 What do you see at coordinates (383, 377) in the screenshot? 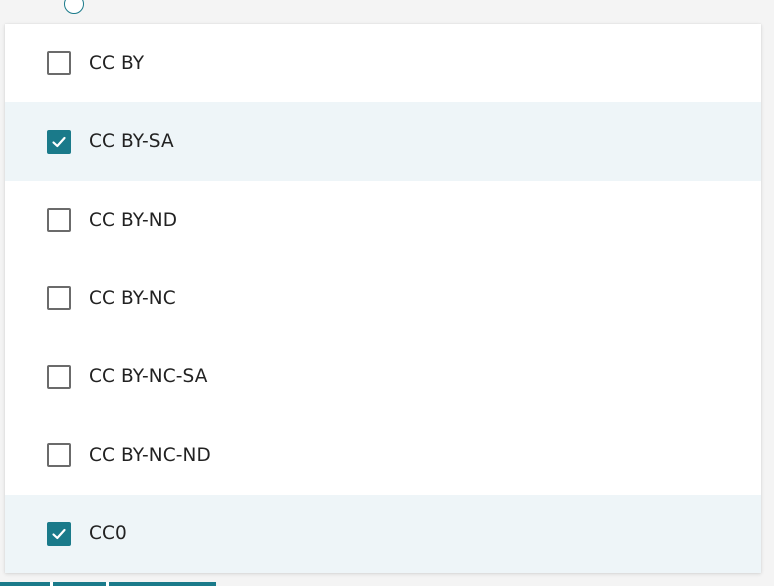
I see `license-option-cc-by-nc-sa: CC BY-NC-SA` at bounding box center [383, 377].